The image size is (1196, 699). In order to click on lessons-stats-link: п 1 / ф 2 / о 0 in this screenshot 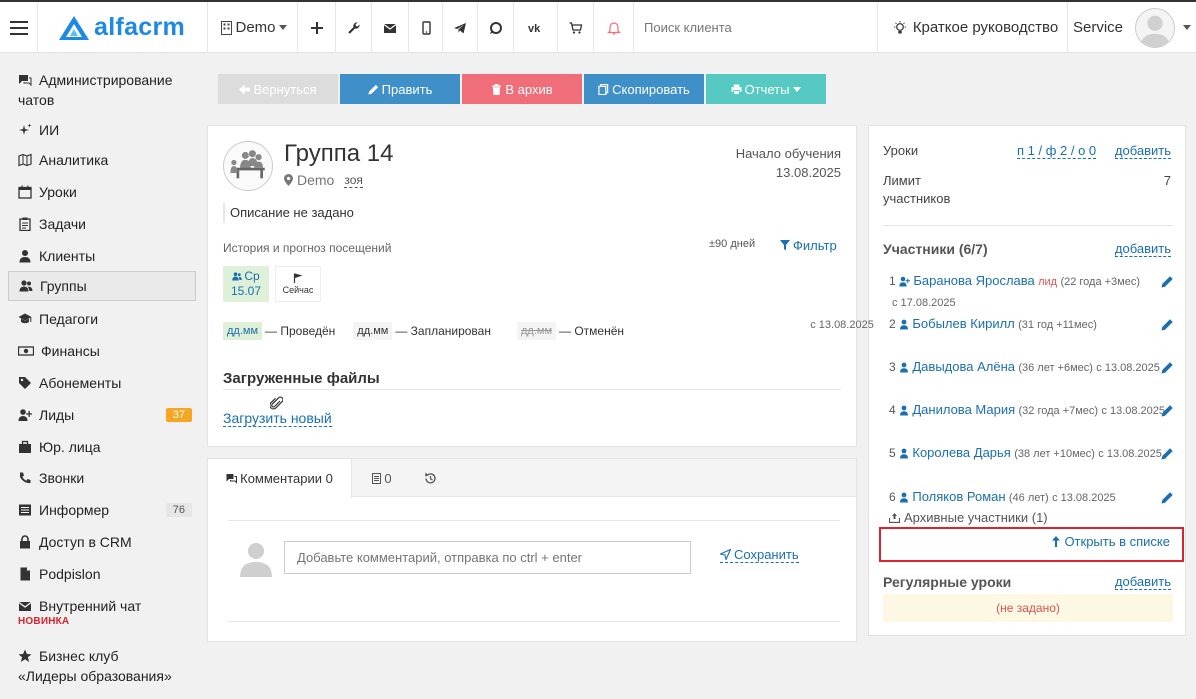, I will do `click(1057, 151)`.